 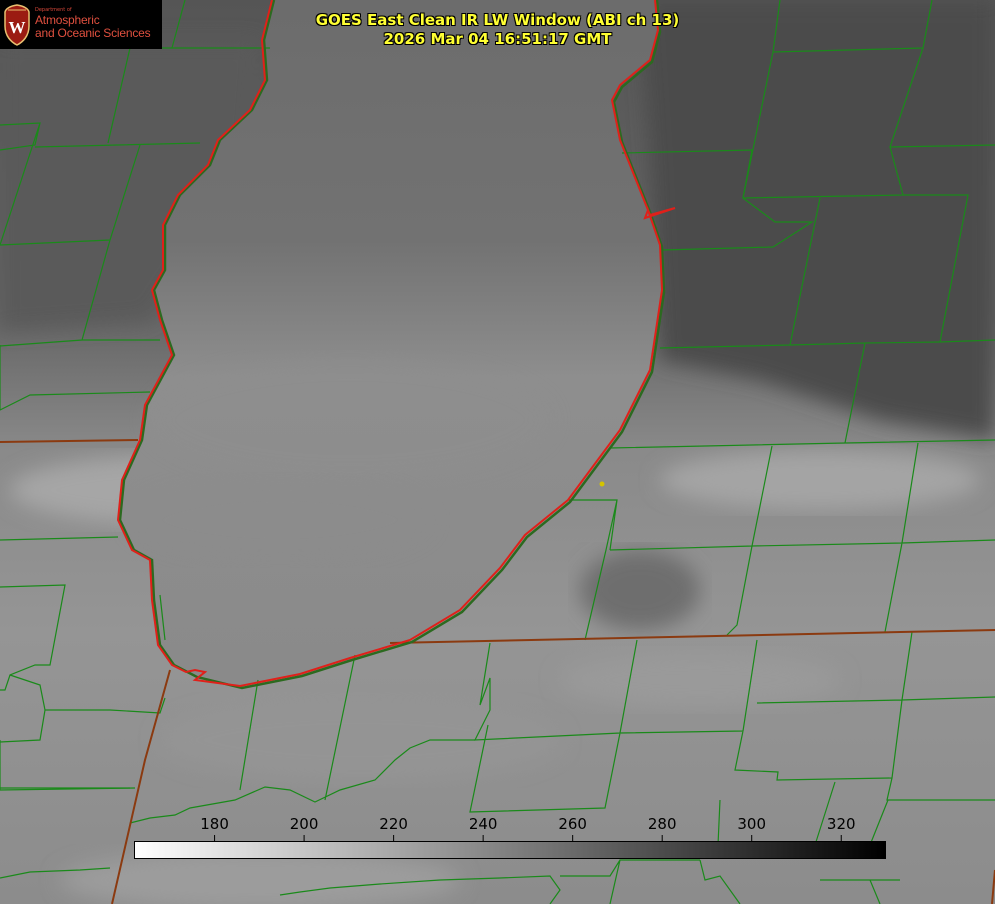 What do you see at coordinates (393, 824) in the screenshot?
I see `colorbar-tick-label: 220` at bounding box center [393, 824].